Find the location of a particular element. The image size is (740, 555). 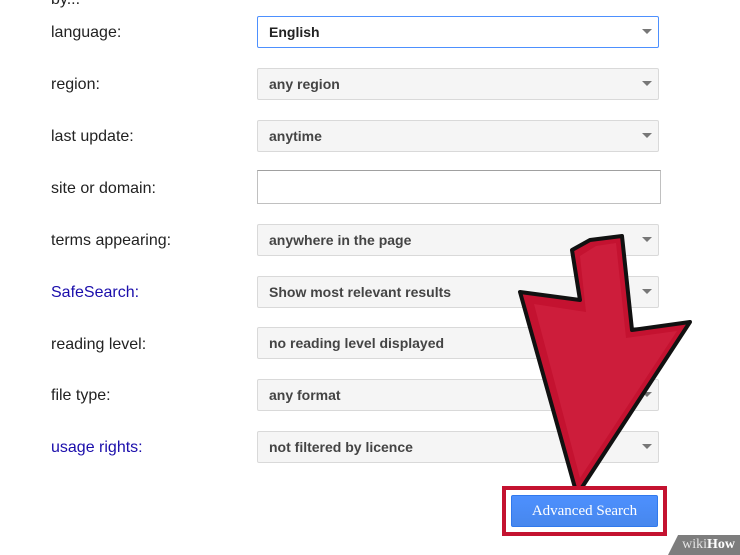

watermark-how: How is located at coordinates (721, 544).